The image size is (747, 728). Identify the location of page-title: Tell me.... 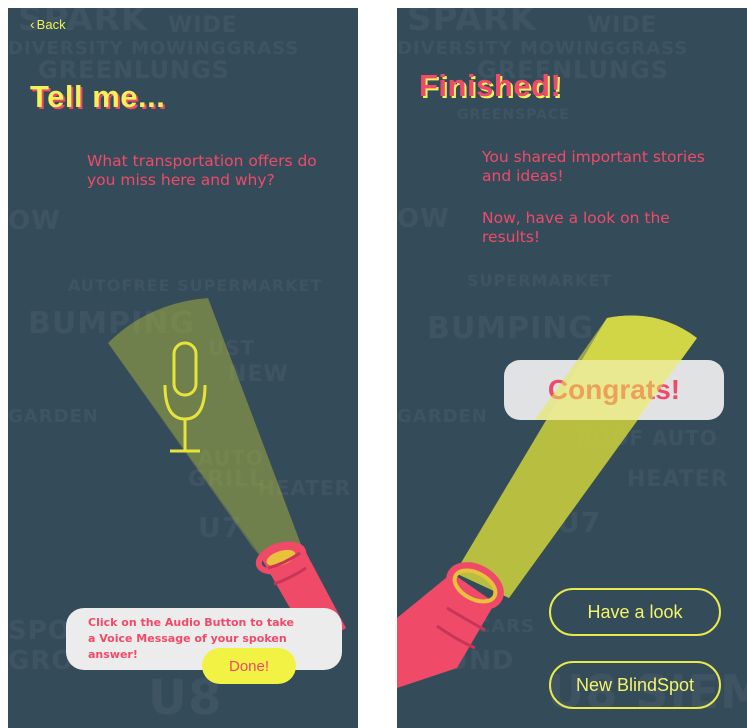
(98, 96).